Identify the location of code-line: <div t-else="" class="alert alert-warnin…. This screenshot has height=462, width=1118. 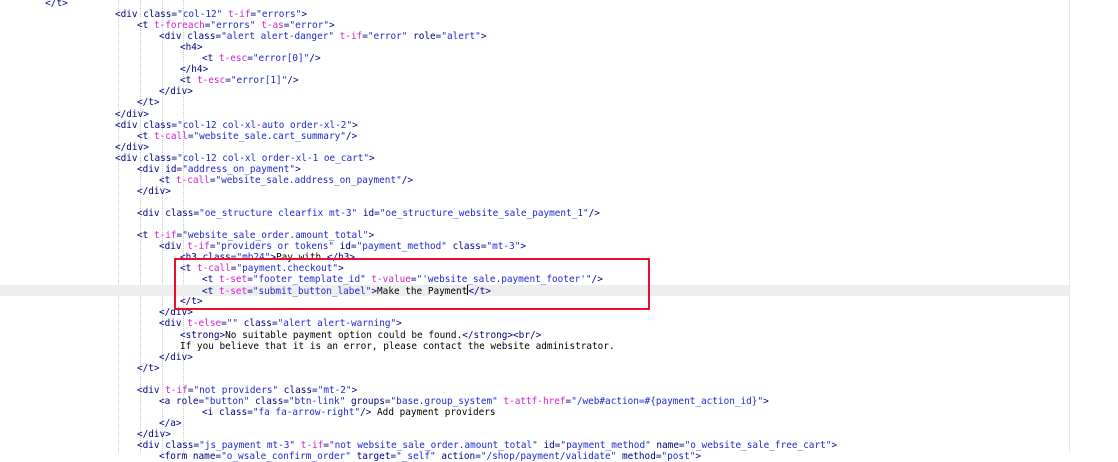
(535, 323).